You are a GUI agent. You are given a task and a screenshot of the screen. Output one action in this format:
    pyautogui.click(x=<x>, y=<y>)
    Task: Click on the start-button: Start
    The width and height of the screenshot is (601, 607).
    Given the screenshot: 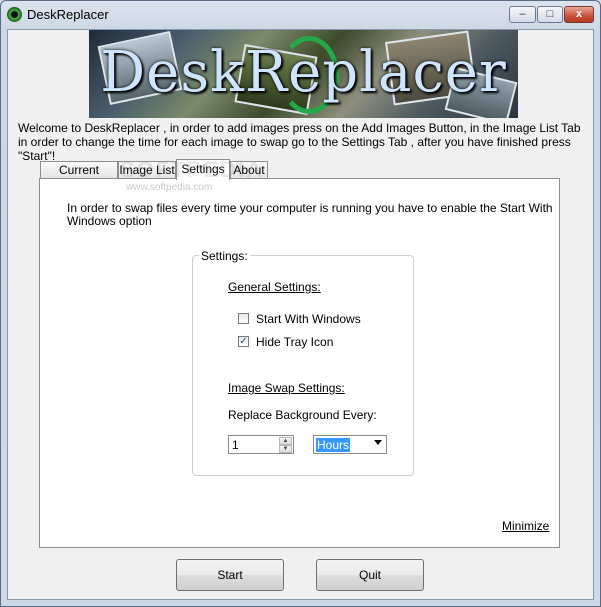 What is the action you would take?
    pyautogui.click(x=230, y=575)
    